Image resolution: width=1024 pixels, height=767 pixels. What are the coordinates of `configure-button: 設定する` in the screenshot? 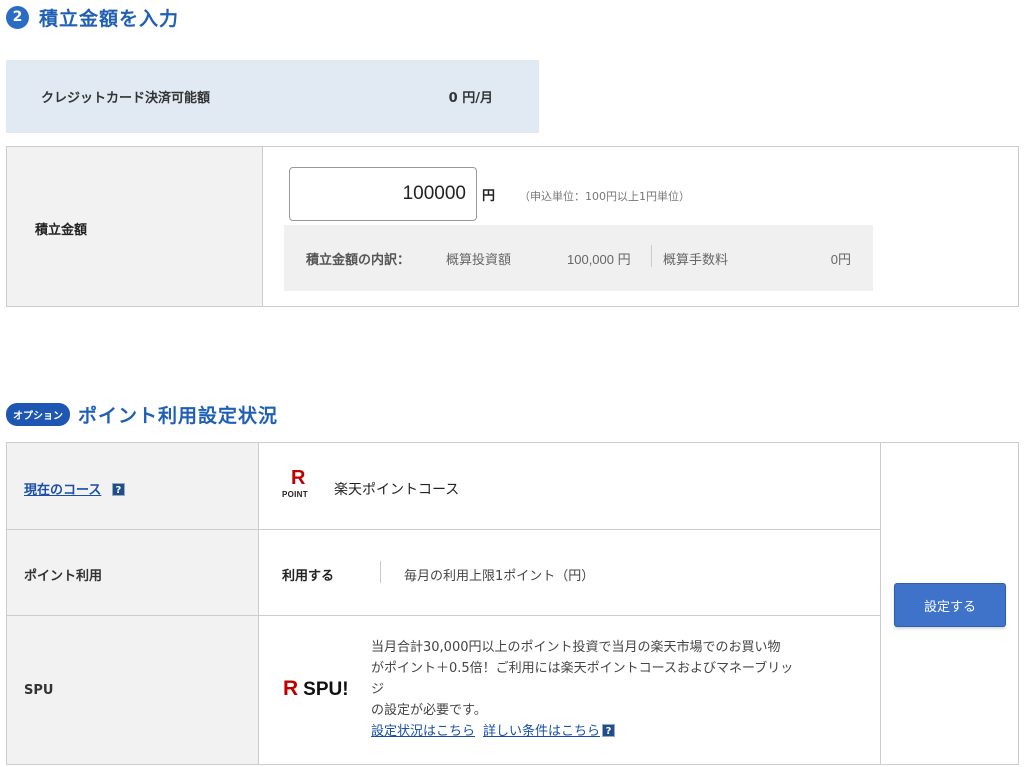 It's located at (950, 605).